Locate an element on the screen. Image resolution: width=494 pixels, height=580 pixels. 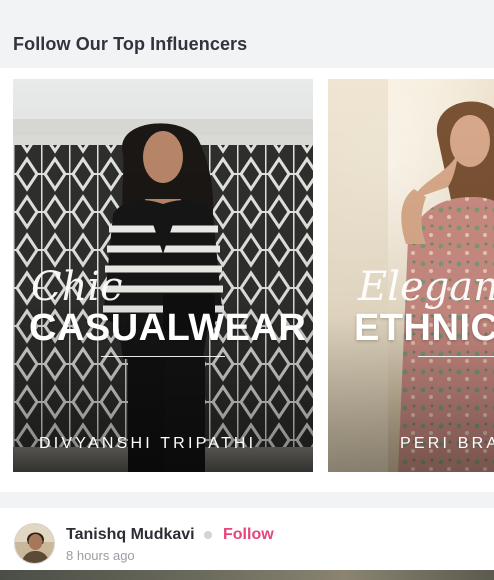
section-title: Follow Our Top Influencers is located at coordinates (130, 44).